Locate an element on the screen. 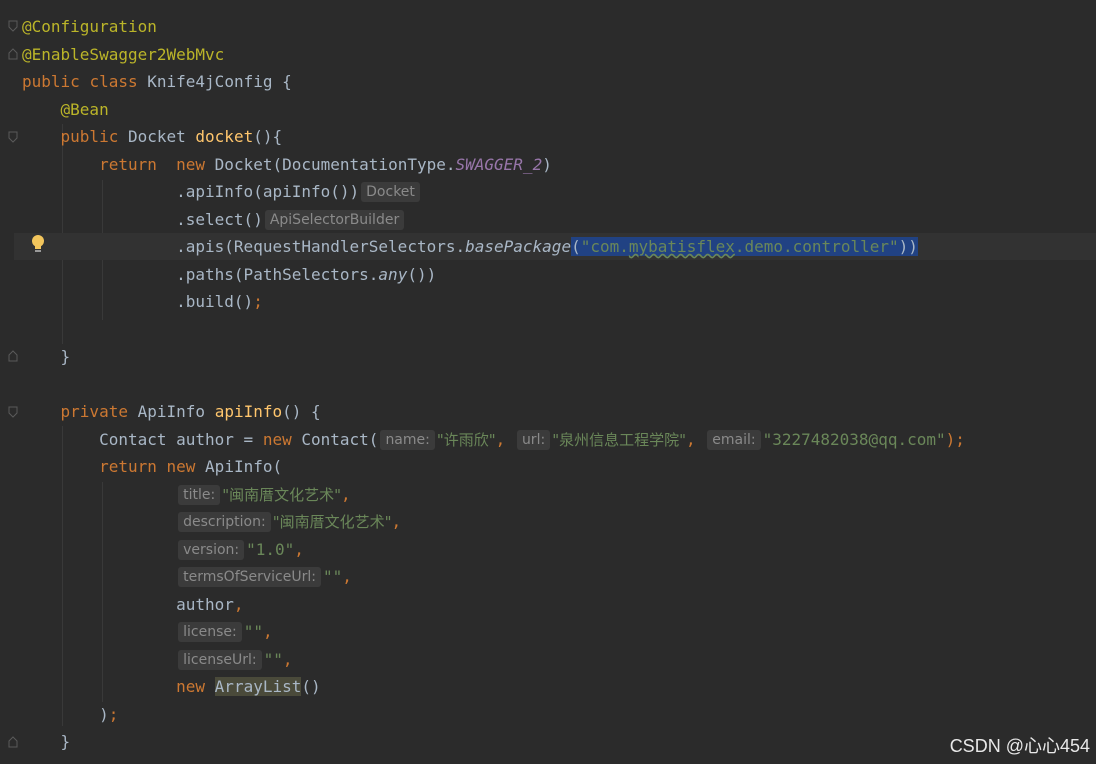 This screenshot has width=1096, height=764. string: "com. is located at coordinates (604, 246).